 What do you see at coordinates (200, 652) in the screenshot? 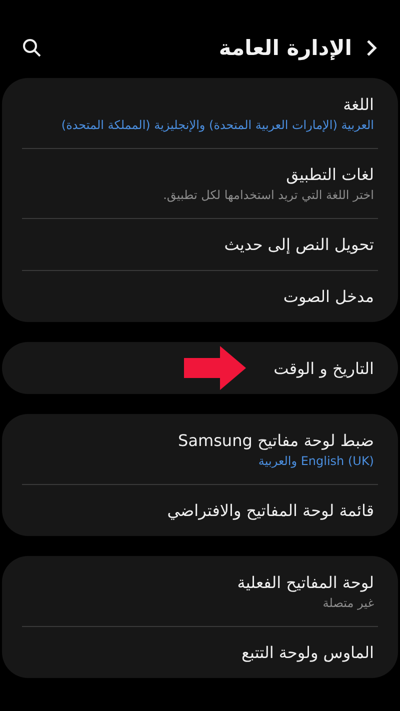
I see `settings-item: الماوس ولوحة التتبع` at bounding box center [200, 652].